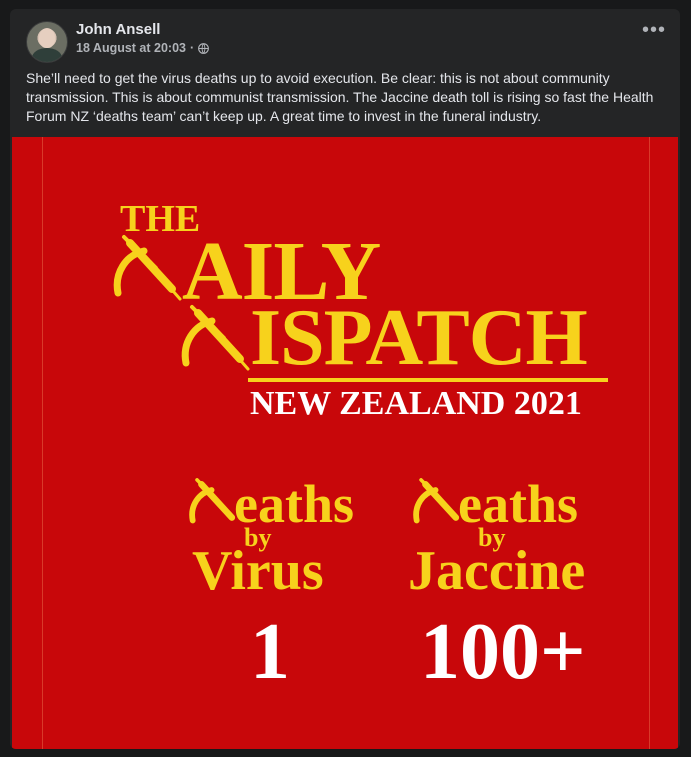 The image size is (691, 757). I want to click on left-word3: Virus, so click(258, 571).